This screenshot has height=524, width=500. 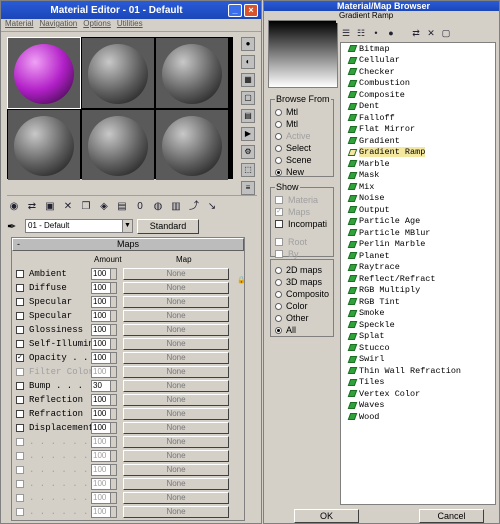 I want to click on map-list-item: Planet, so click(x=418, y=256).